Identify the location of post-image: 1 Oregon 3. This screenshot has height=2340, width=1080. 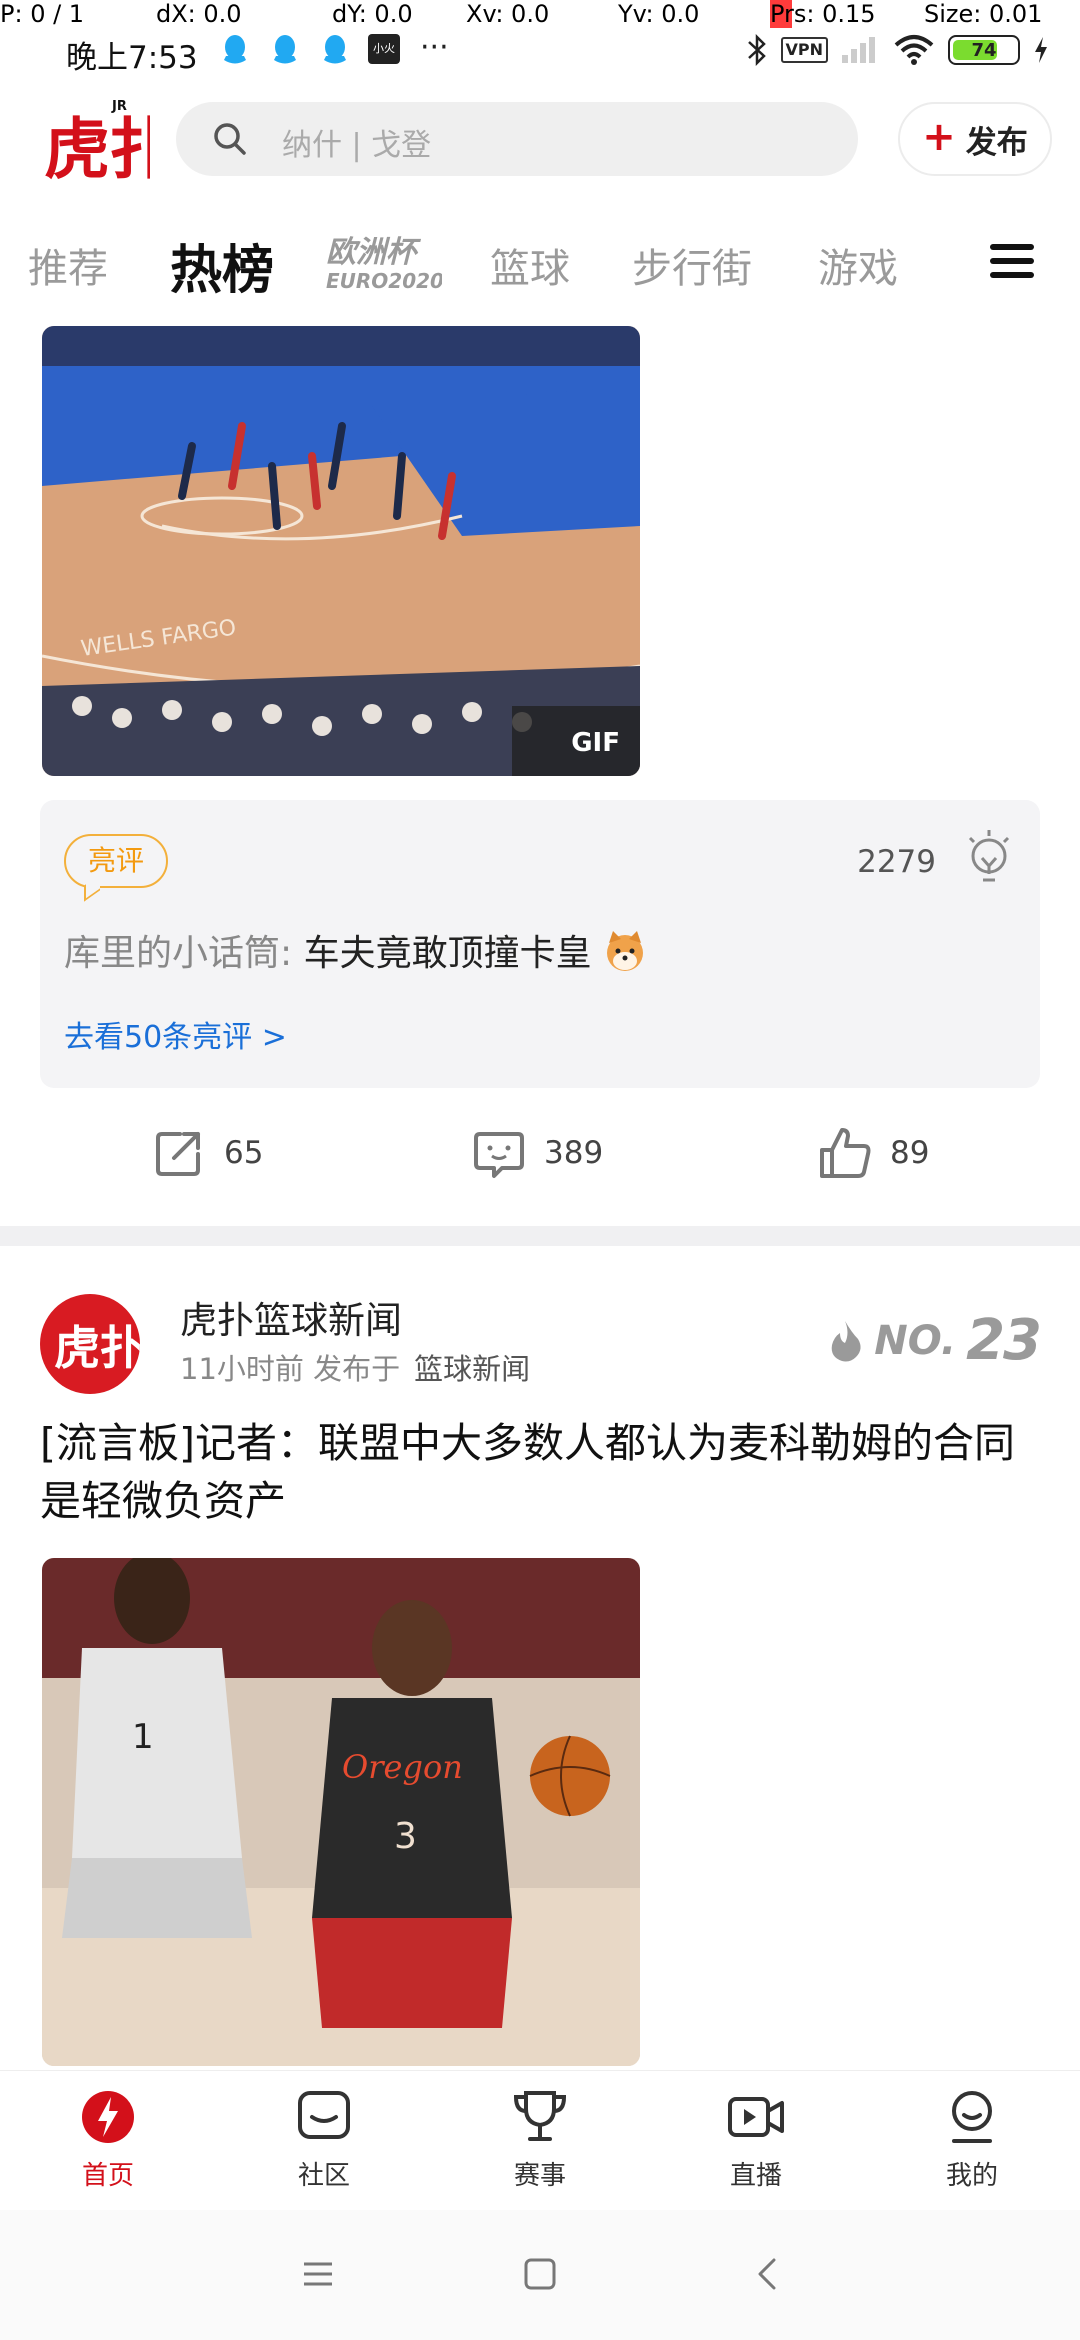
(341, 1812).